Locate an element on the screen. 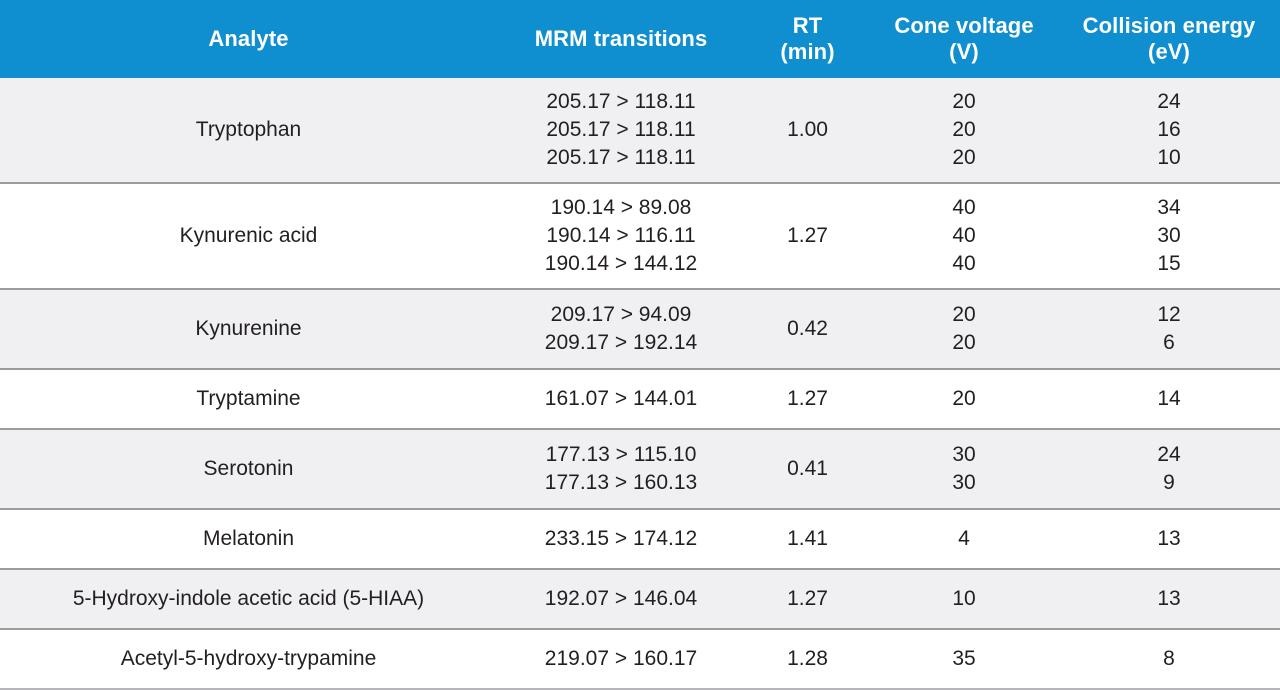  cell-cone-voltage-stack: 10 is located at coordinates (964, 599).